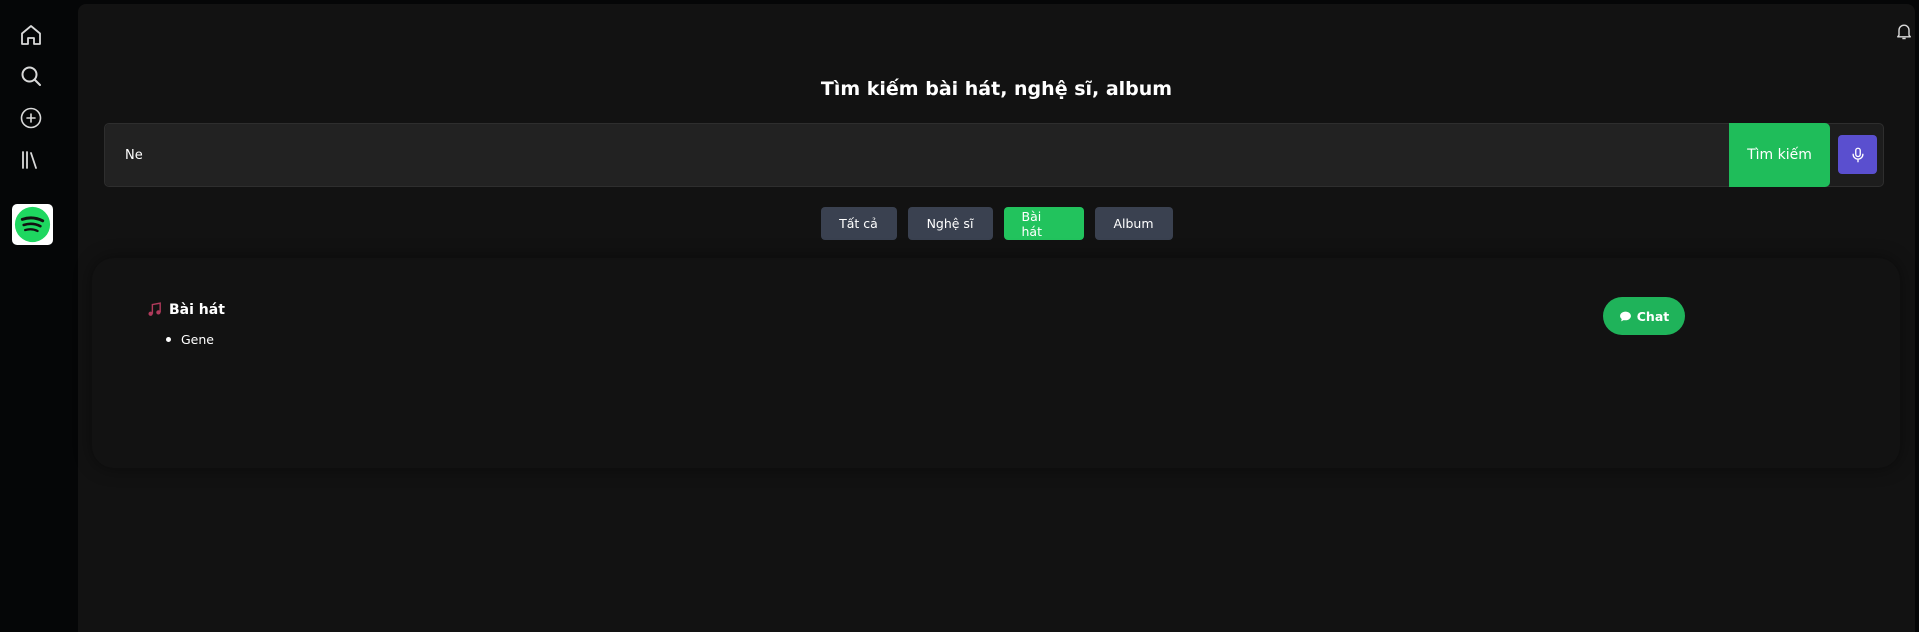 This screenshot has width=1919, height=632. I want to click on add-circle-icon, so click(31, 118).